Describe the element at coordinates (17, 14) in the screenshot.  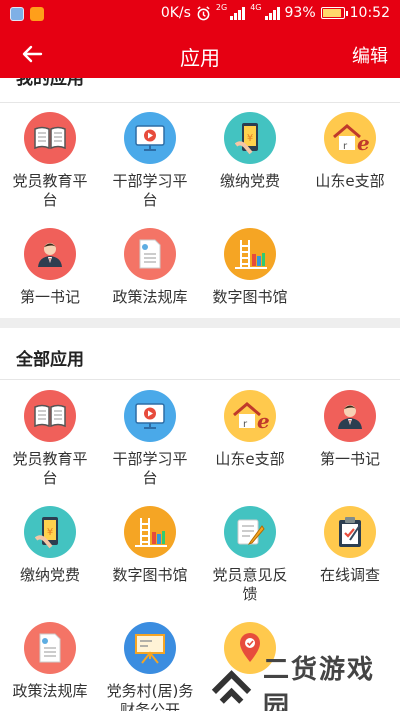
I see `gallery-notification-icon` at that location.